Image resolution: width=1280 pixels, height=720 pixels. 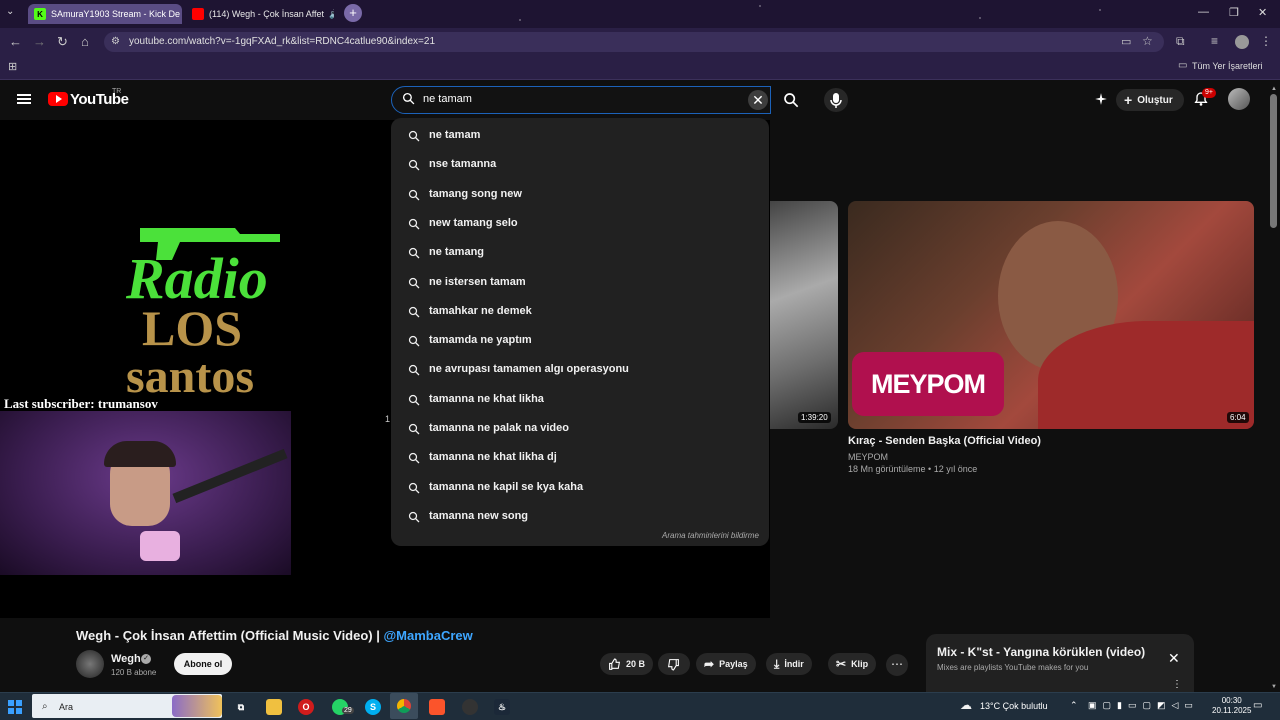 What do you see at coordinates (470, 707) in the screenshot?
I see `app-icon` at bounding box center [470, 707].